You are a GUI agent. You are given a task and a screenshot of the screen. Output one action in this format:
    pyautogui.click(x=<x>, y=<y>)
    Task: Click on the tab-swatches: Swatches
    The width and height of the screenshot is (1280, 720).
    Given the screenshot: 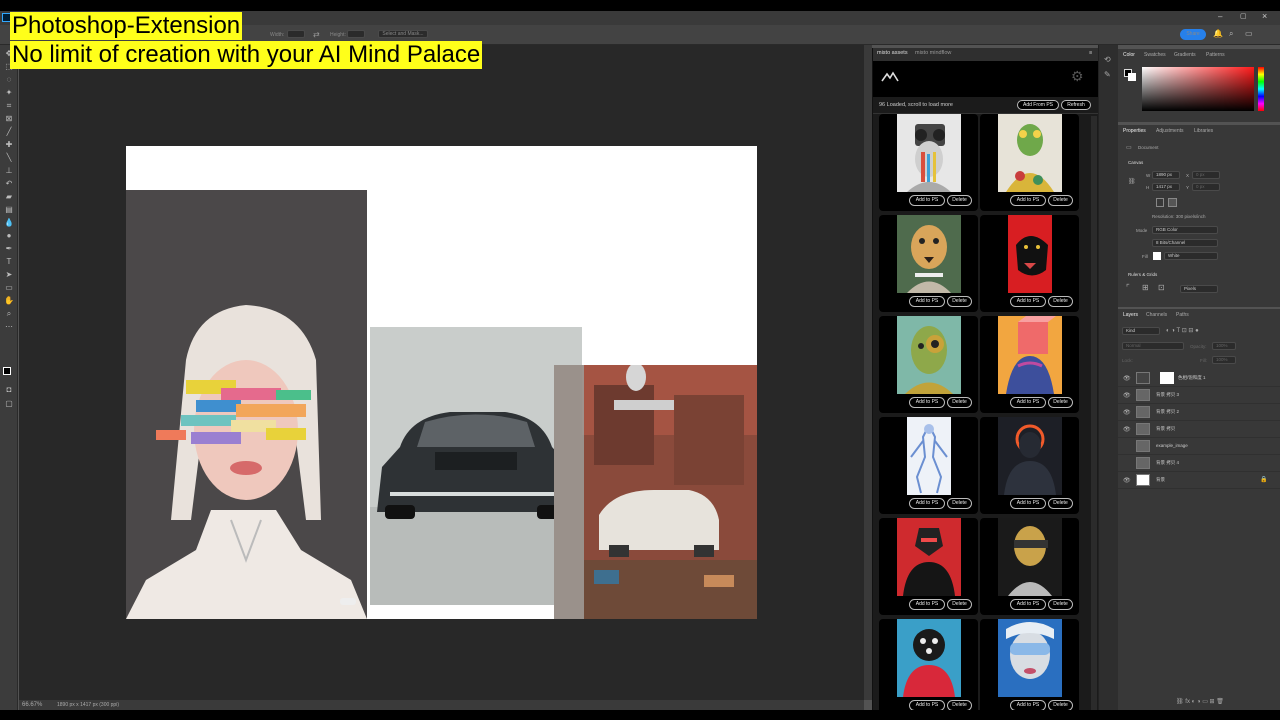 What is the action you would take?
    pyautogui.click(x=1155, y=55)
    